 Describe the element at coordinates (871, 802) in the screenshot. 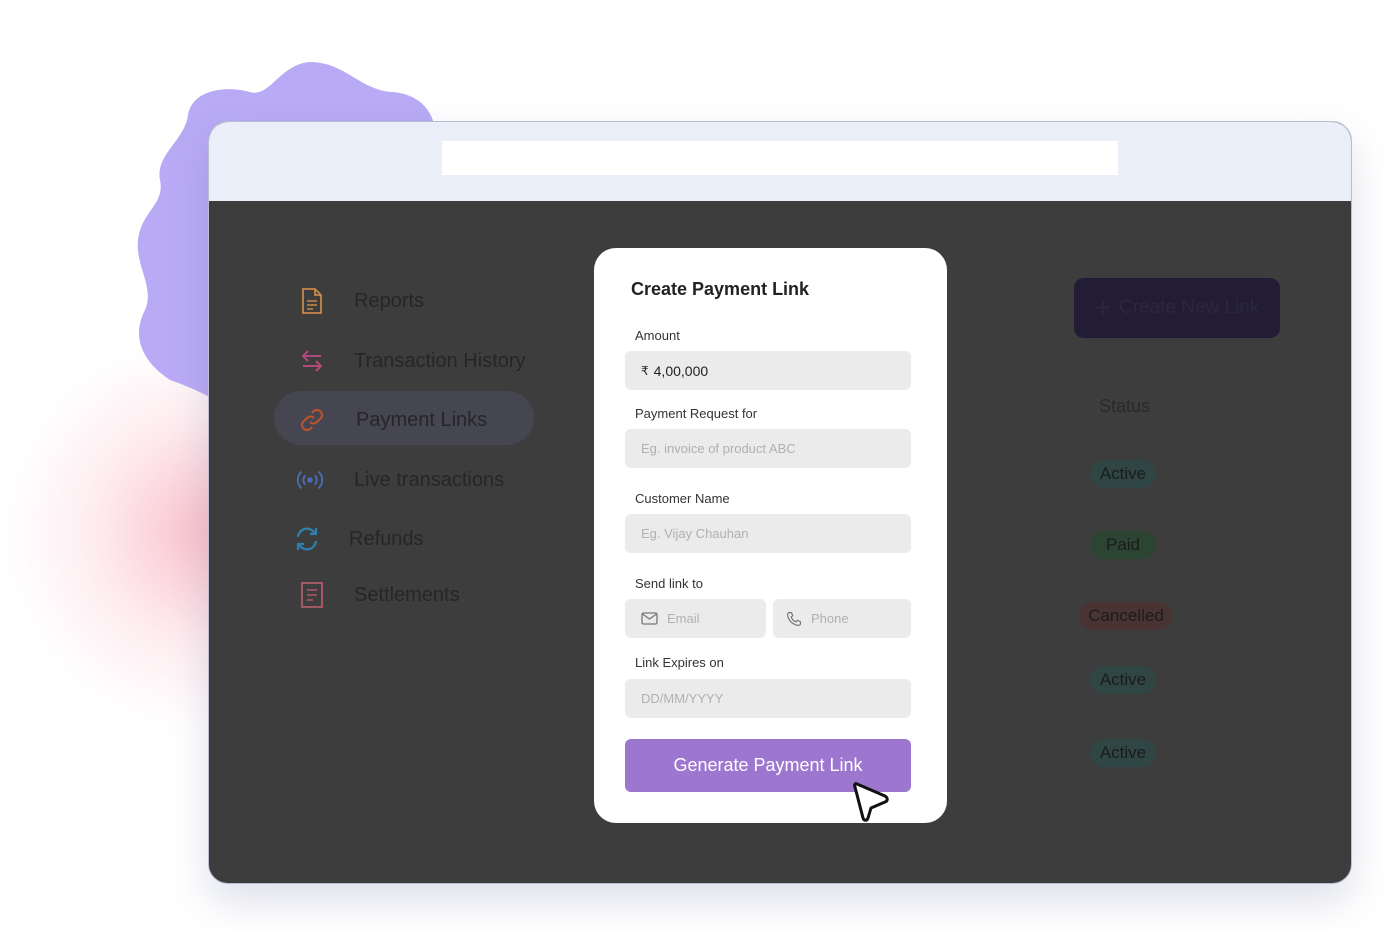

I see `mouse-cursor-icon` at that location.